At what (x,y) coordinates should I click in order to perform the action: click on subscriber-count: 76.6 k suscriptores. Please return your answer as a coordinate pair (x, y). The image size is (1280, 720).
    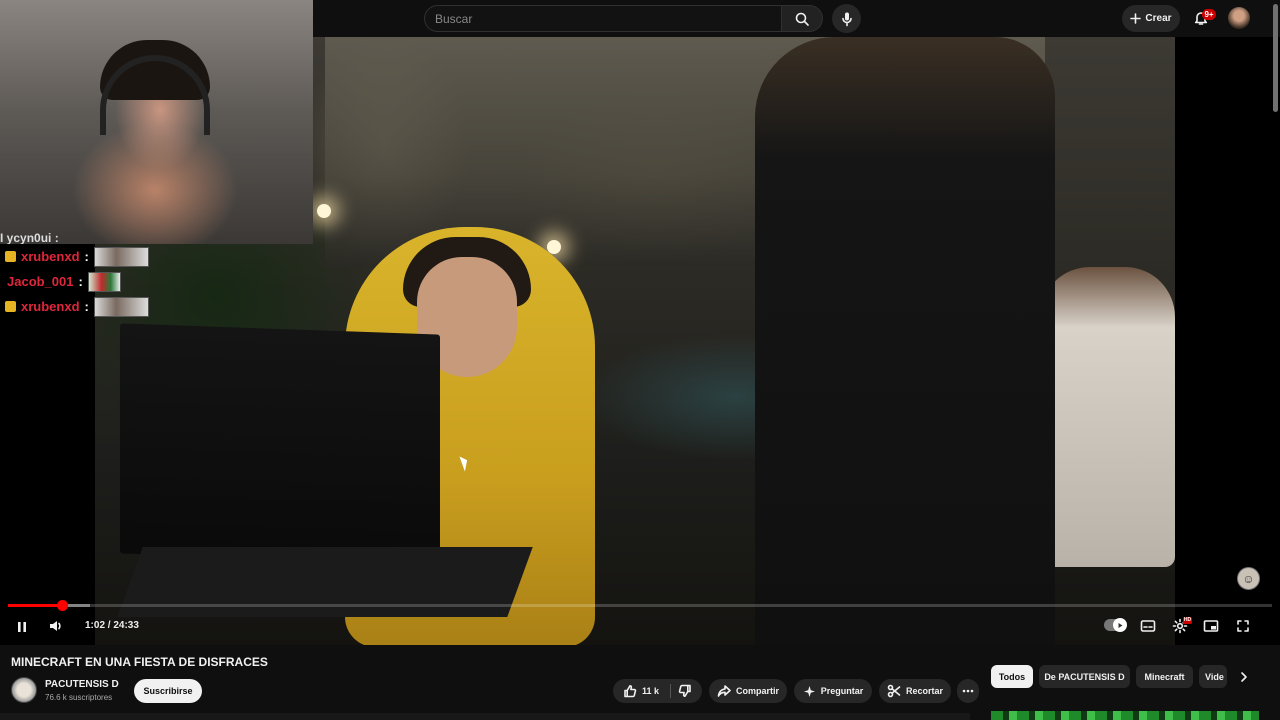
    Looking at the image, I should click on (79, 697).